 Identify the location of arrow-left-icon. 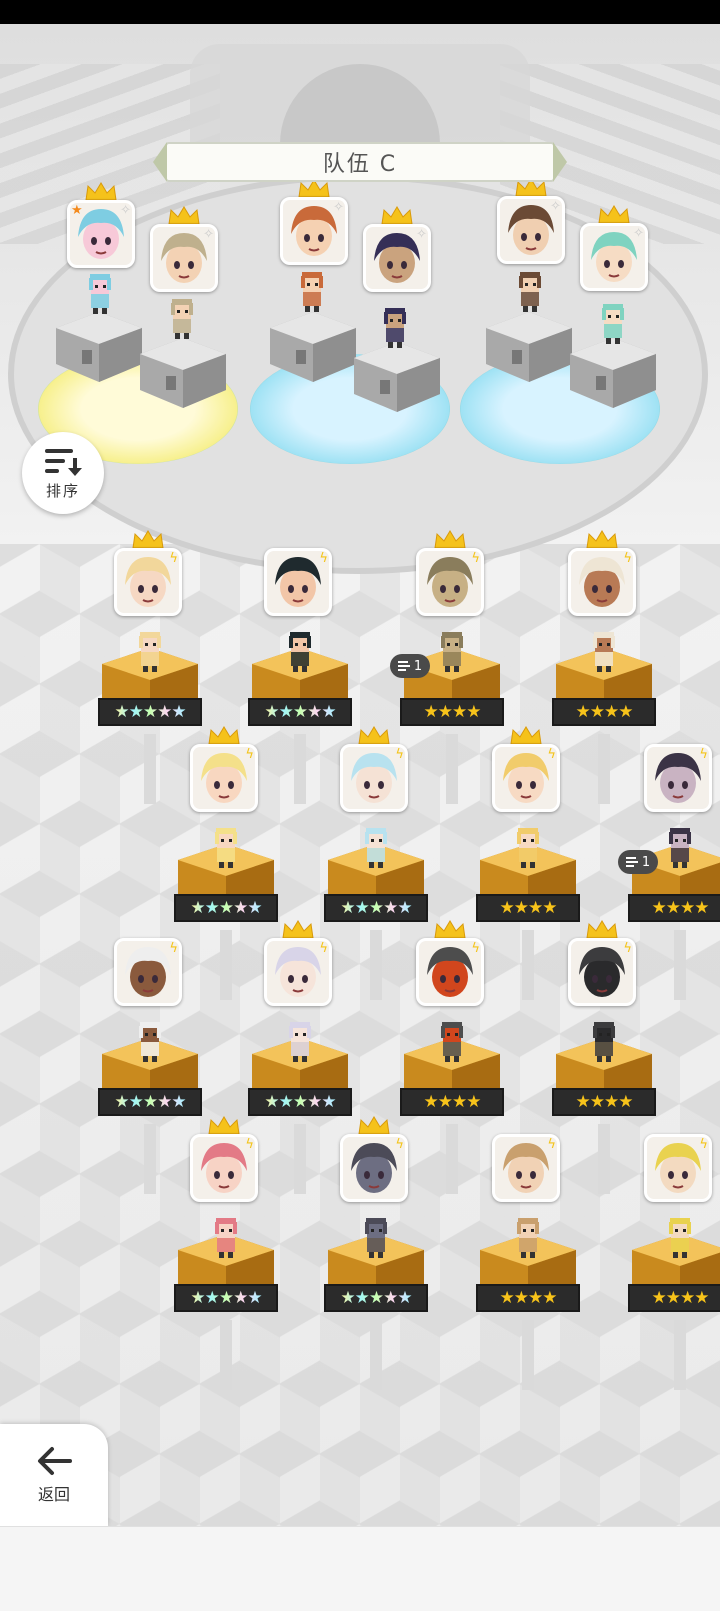
(55, 1461).